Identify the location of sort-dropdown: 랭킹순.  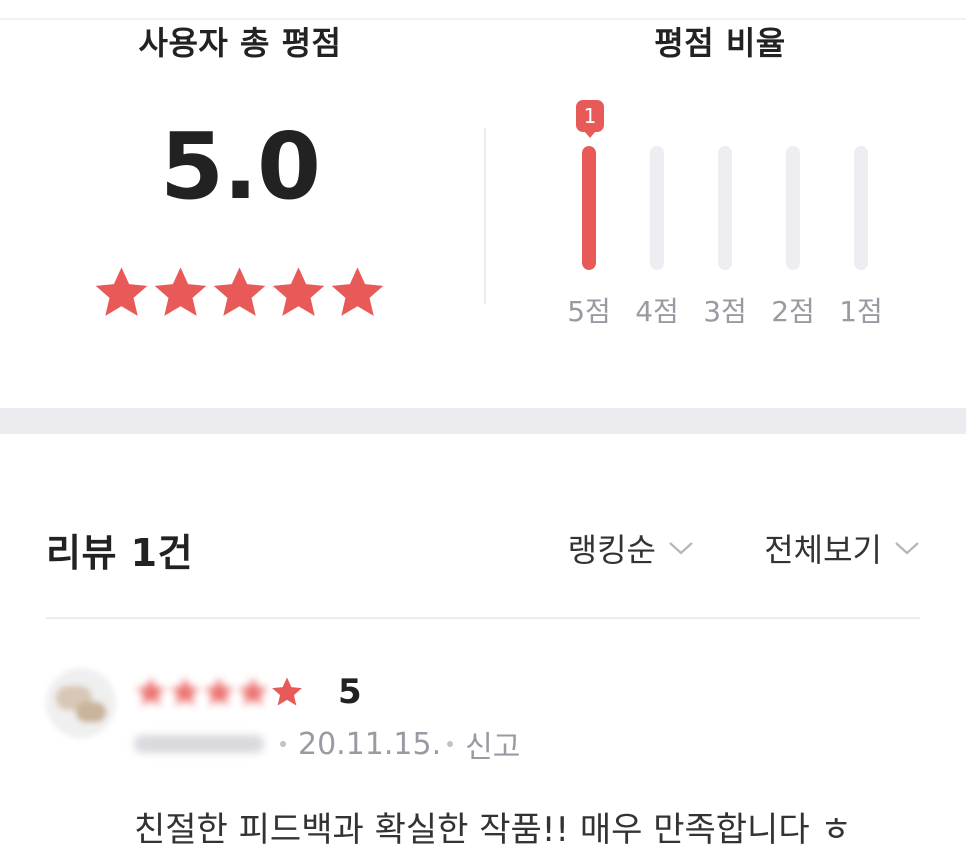
(631, 548).